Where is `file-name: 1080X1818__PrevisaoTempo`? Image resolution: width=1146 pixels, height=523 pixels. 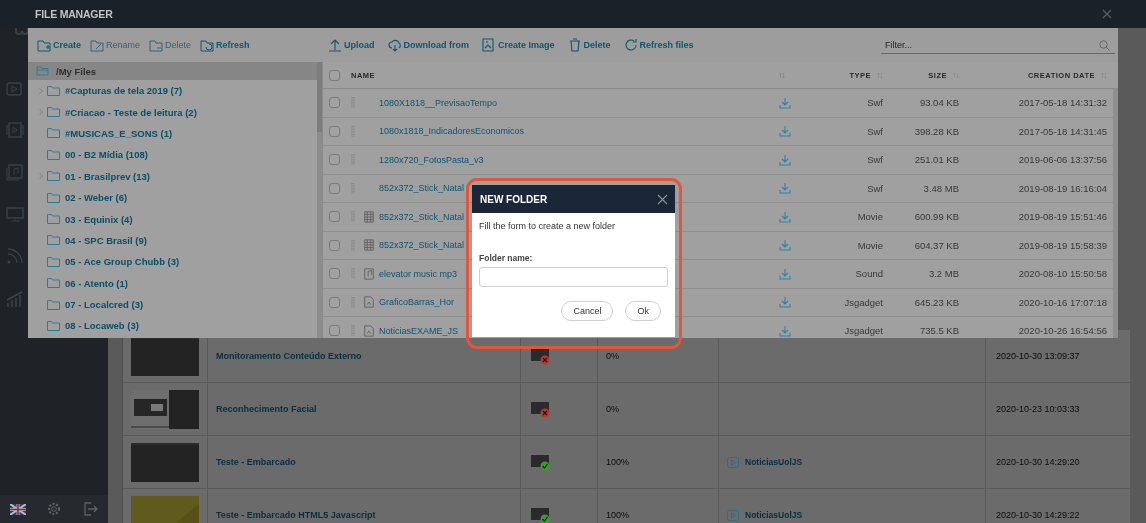
file-name: 1080X1818__PrevisaoTempo is located at coordinates (438, 102).